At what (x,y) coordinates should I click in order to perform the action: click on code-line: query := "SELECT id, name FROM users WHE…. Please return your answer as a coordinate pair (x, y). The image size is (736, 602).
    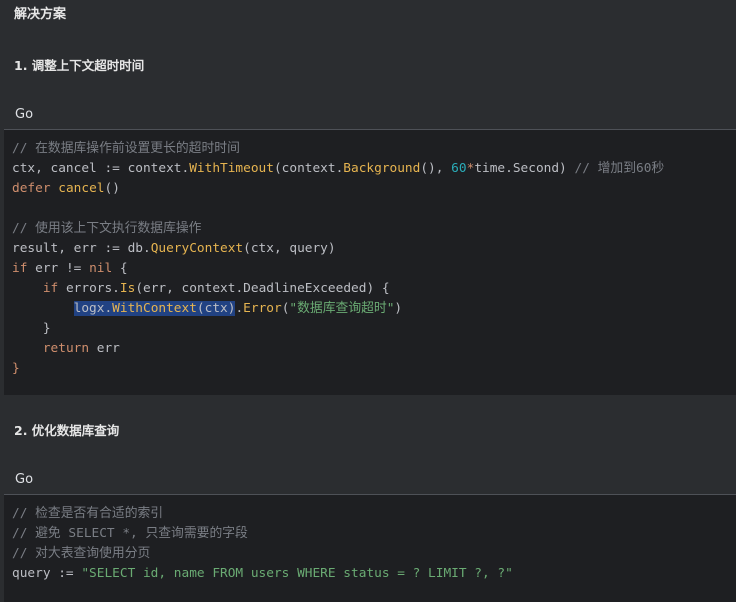
    Looking at the image, I should click on (262, 573).